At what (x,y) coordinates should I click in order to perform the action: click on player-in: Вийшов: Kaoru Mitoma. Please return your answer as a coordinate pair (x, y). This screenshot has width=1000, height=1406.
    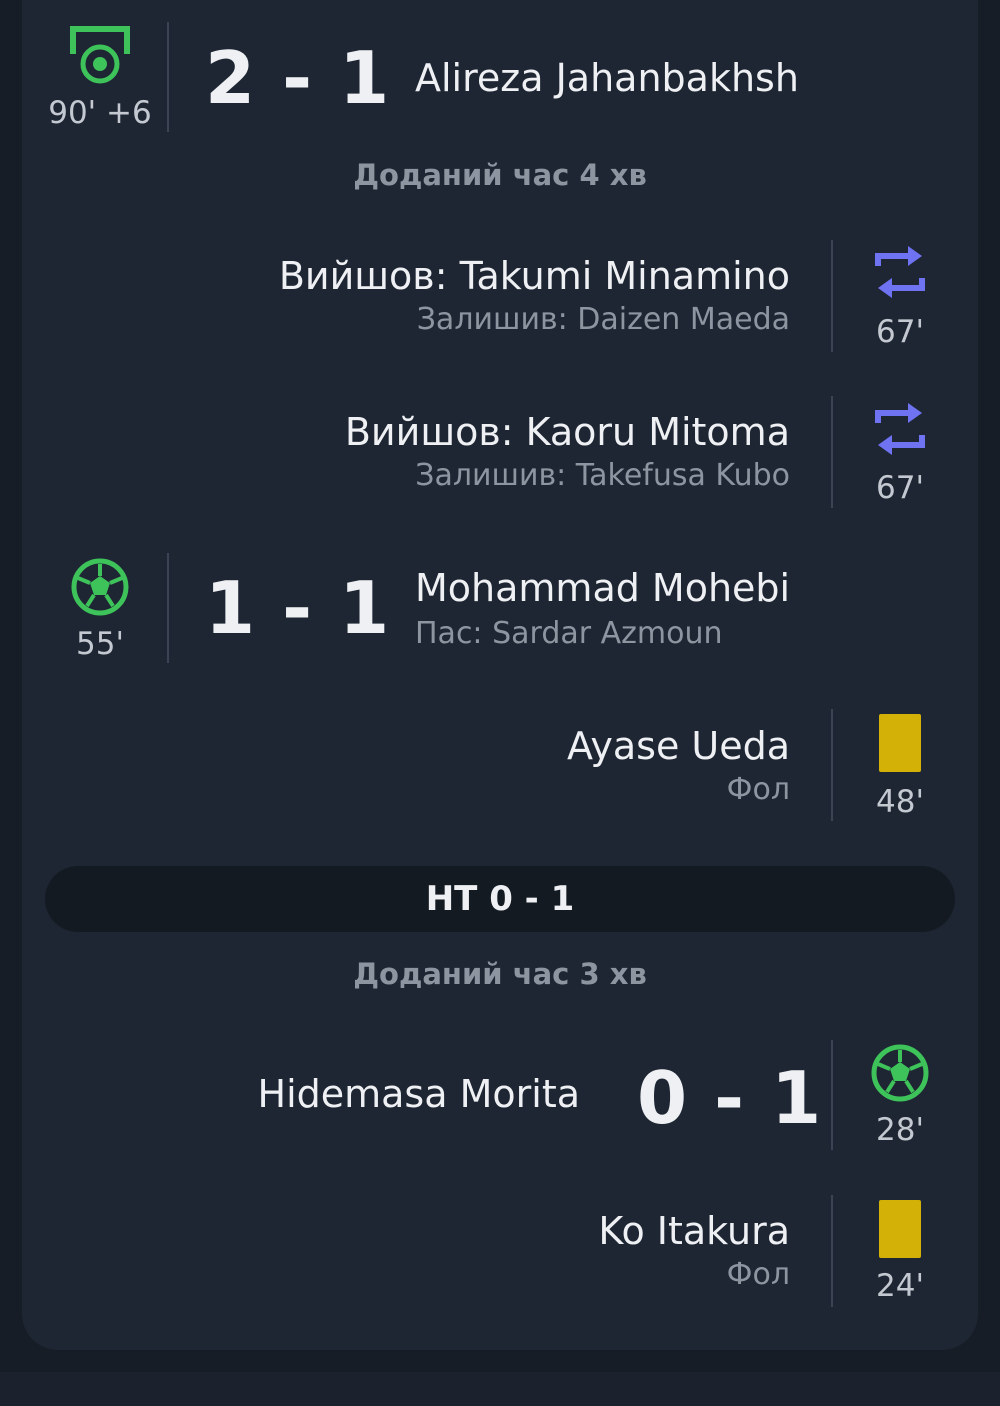
    Looking at the image, I should click on (567, 432).